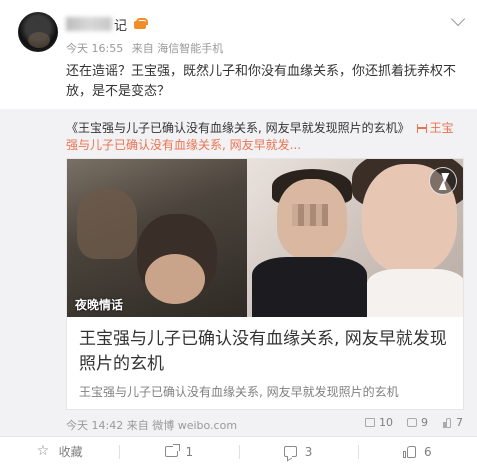  Describe the element at coordinates (189, 451) in the screenshot. I see `share-count: 1` at that location.